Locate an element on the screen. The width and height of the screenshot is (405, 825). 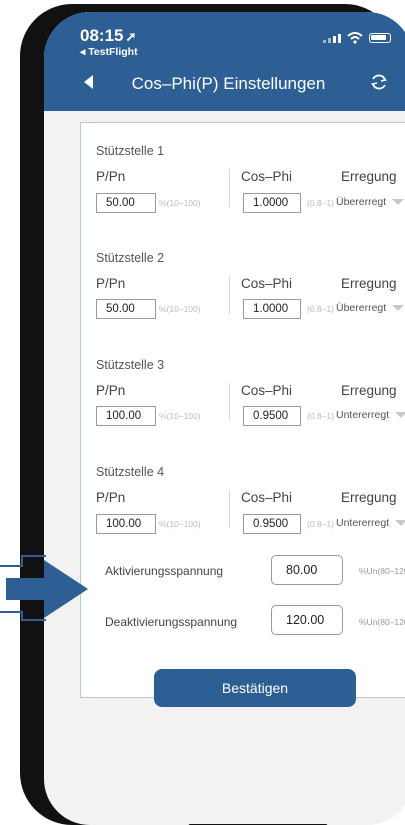
back-to-app-link: ◂ TestFlight is located at coordinates (109, 52).